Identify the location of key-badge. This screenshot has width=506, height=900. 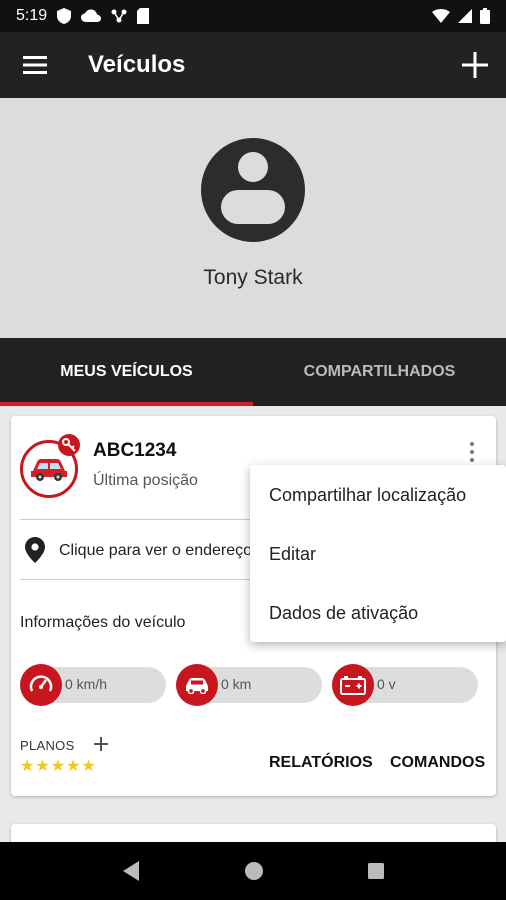
(69, 445).